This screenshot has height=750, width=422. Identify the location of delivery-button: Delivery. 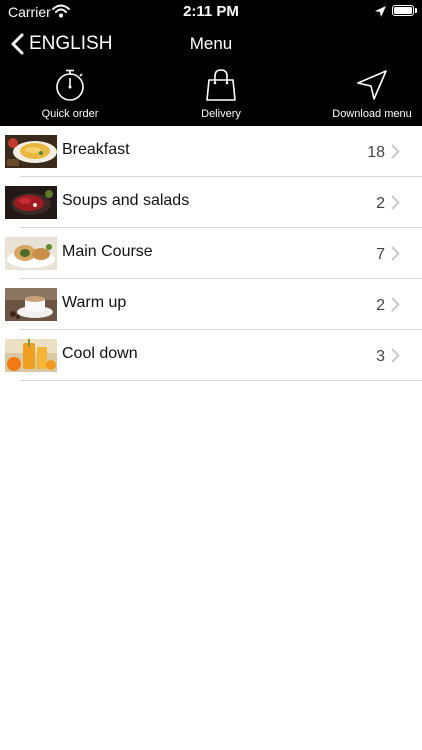
(221, 95).